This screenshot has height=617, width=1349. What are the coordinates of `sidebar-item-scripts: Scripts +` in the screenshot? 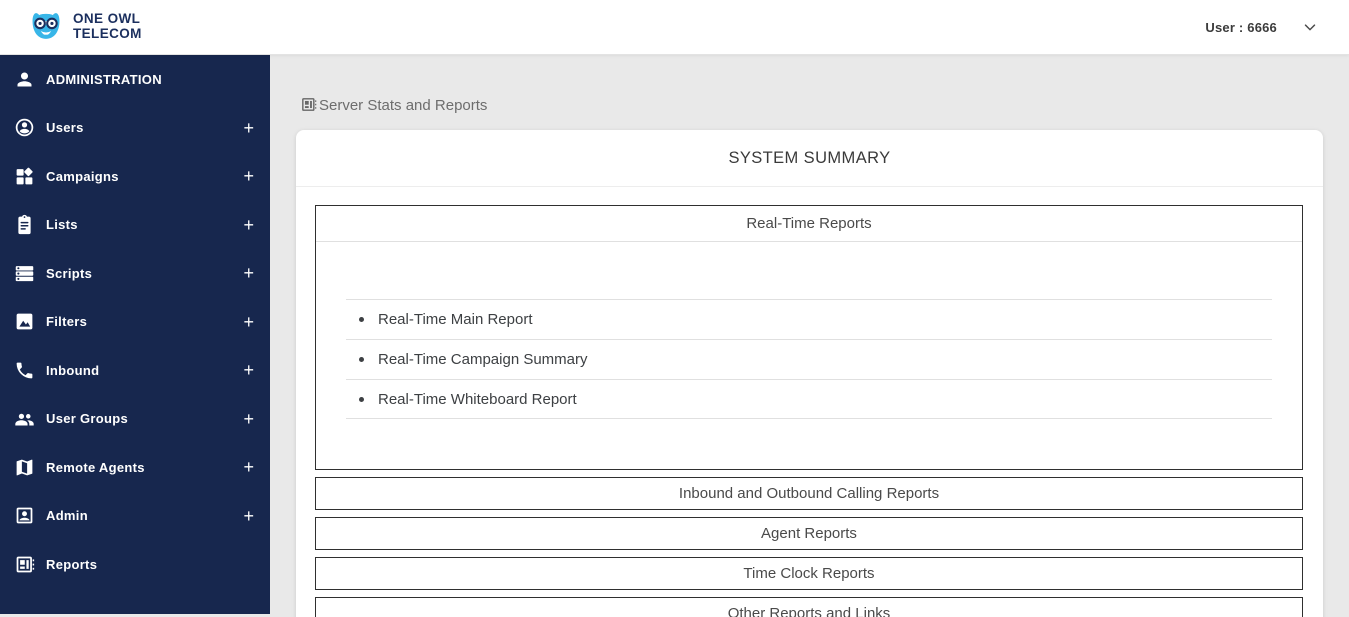 It's located at (135, 273).